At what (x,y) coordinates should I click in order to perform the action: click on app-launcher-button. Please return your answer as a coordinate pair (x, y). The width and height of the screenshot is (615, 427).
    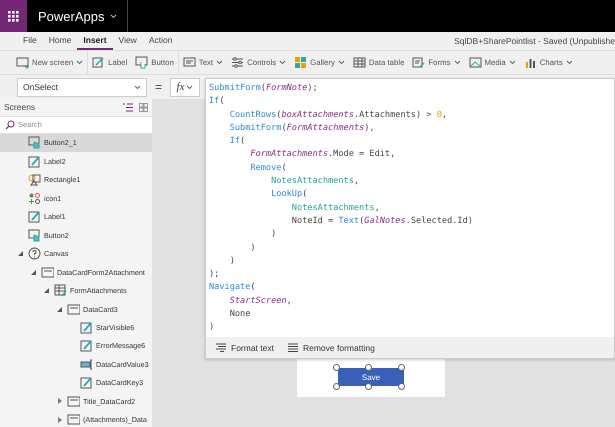
    Looking at the image, I should click on (13, 16).